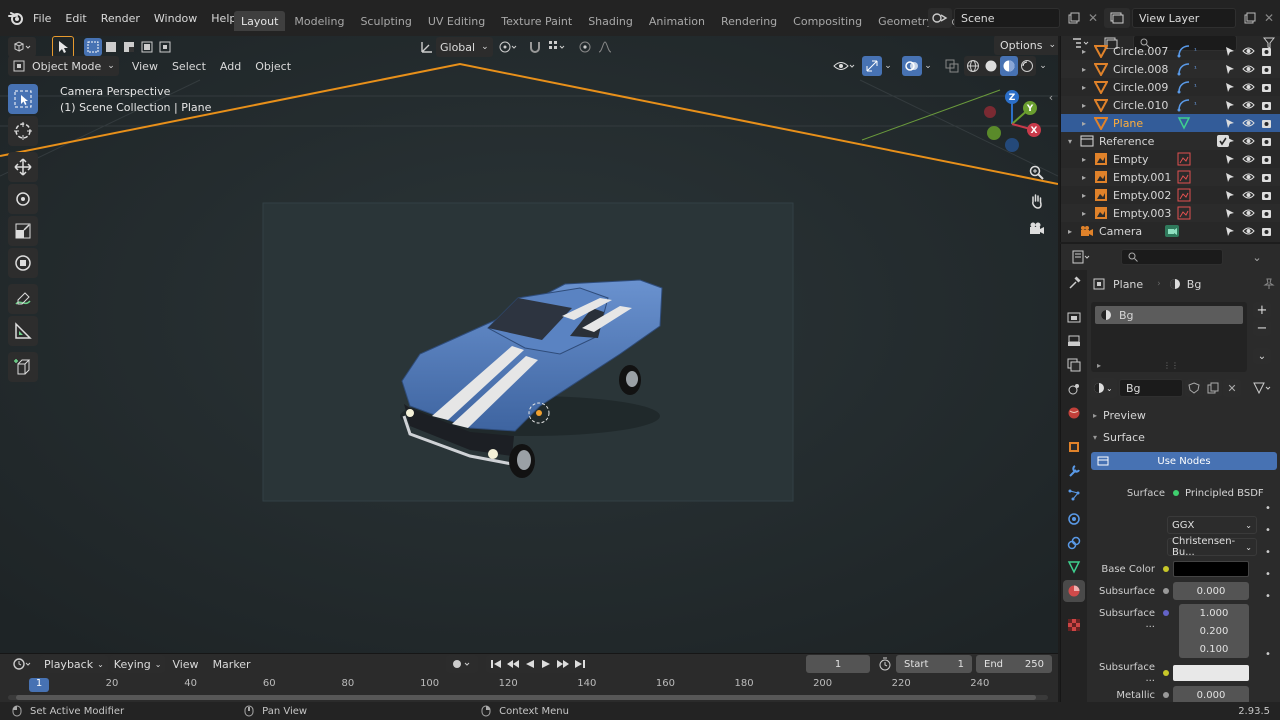 This screenshot has height=720, width=1280. Describe the element at coordinates (535, 47) in the screenshot. I see `snap-icon` at that location.